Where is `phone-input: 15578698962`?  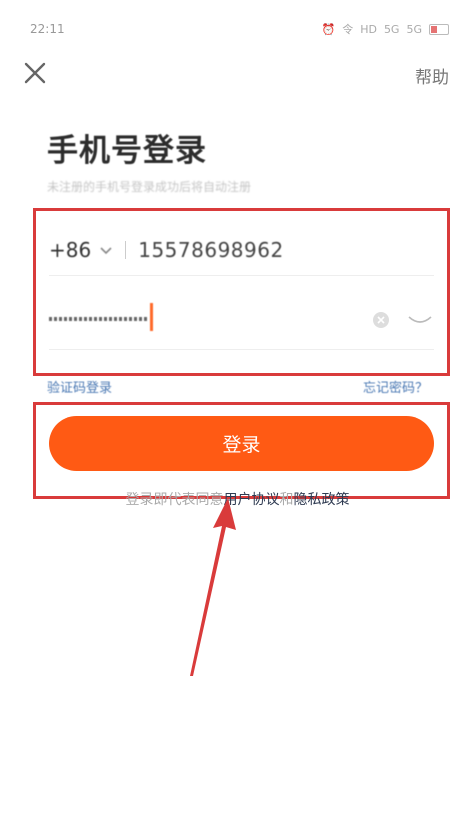 phone-input: 15578698962 is located at coordinates (210, 250).